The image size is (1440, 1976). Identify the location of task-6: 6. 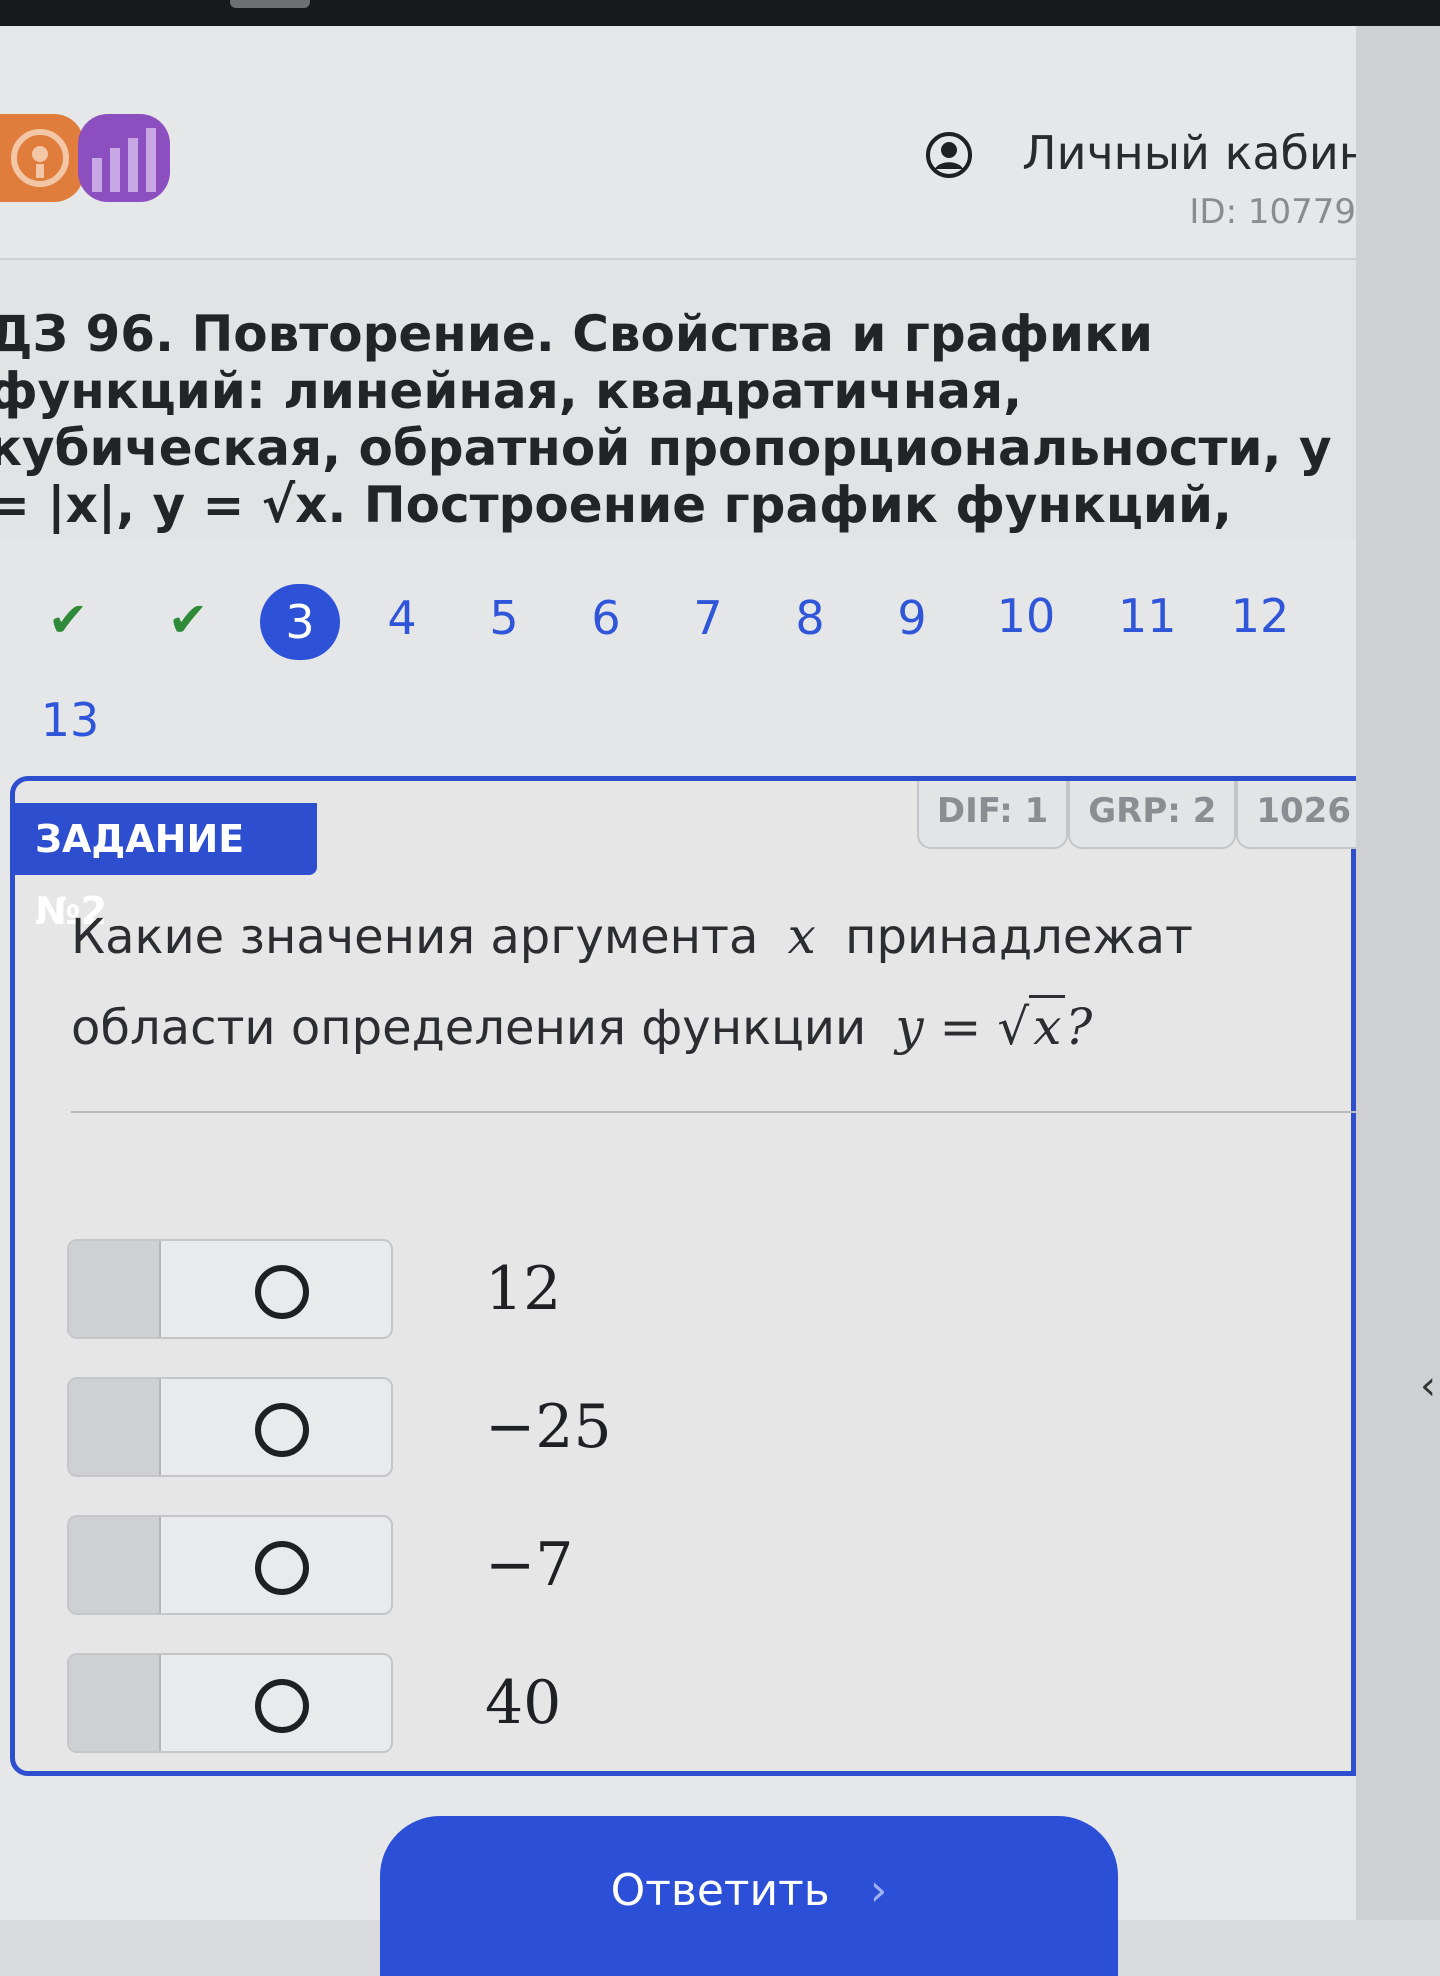
(606, 618).